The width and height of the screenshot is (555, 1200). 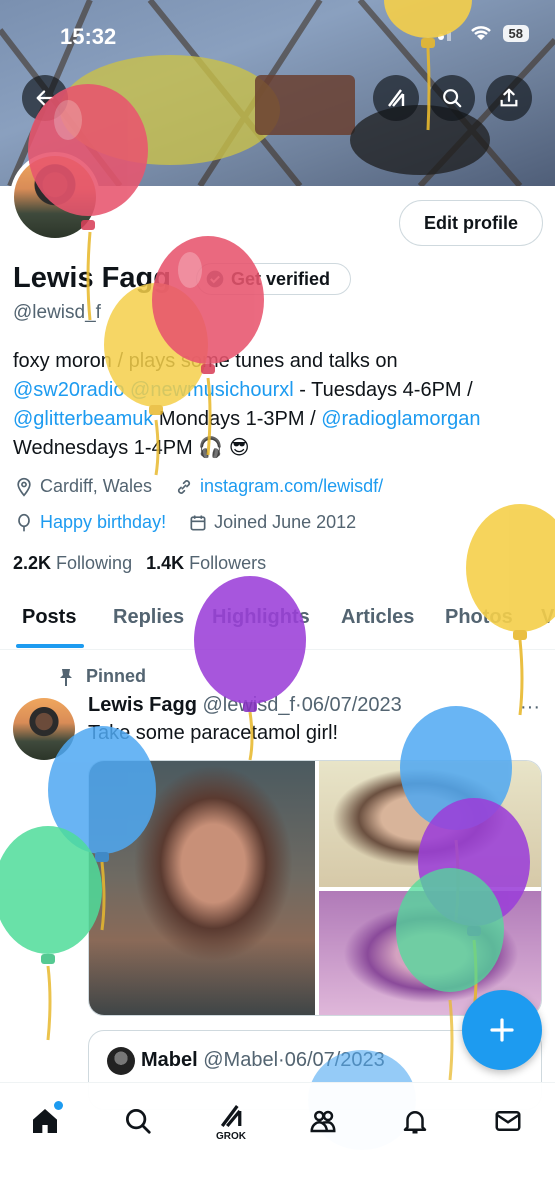 I want to click on profile-birthday: Happy birthday!, so click(x=103, y=522).